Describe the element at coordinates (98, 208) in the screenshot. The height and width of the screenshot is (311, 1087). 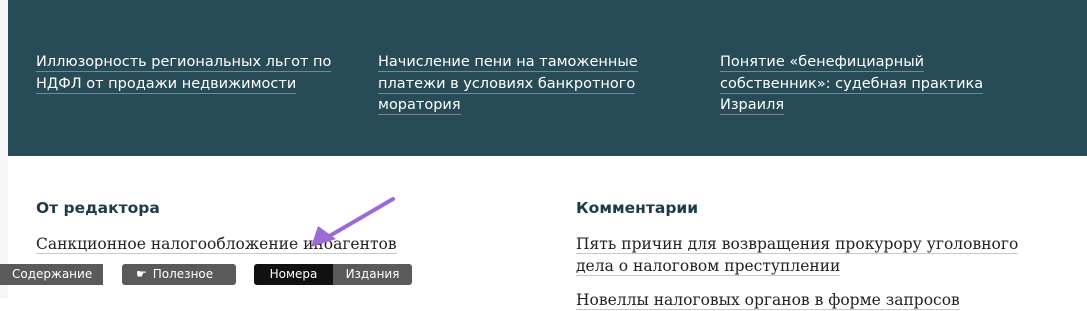
I see `editor-section-title: От редактора` at that location.